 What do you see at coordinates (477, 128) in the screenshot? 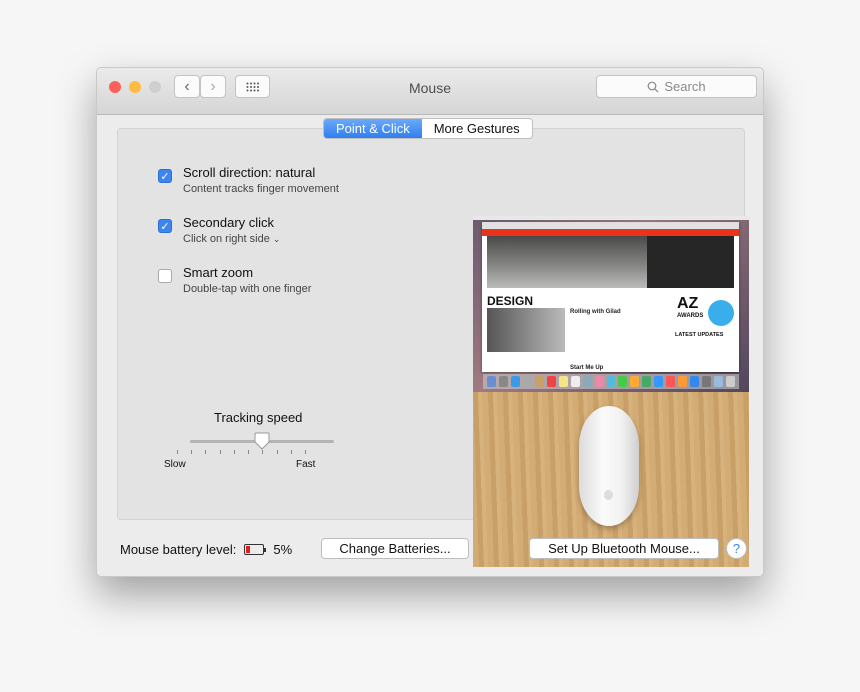
I see `tab-more-gestures: More Gestures` at bounding box center [477, 128].